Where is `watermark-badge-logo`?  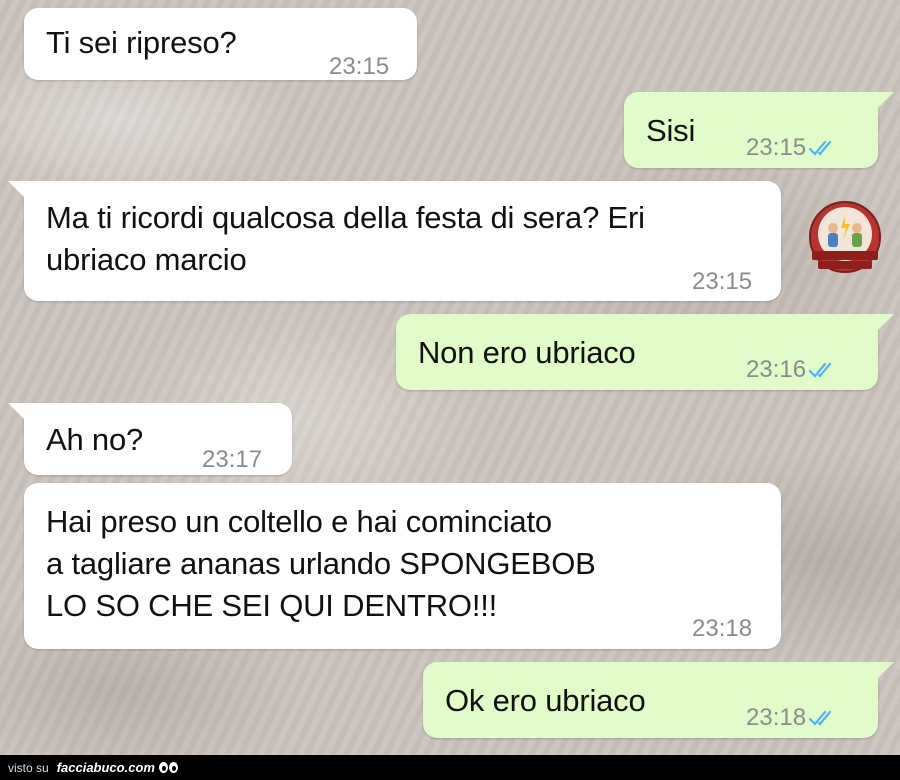
watermark-badge-logo is located at coordinates (845, 237).